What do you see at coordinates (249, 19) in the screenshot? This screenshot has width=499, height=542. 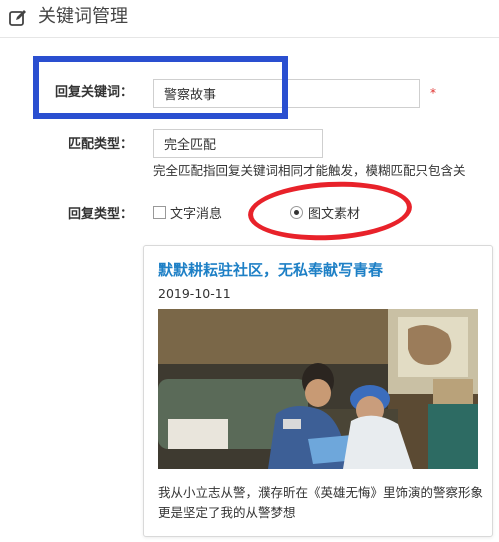 I see `page-header: 关键词管理` at bounding box center [249, 19].